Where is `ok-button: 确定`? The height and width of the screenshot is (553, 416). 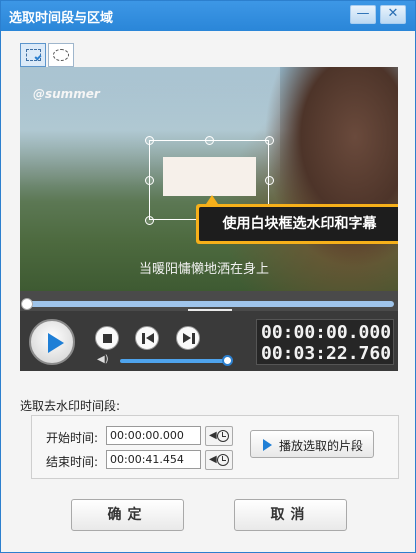
ok-button: 确定 is located at coordinates (127, 515).